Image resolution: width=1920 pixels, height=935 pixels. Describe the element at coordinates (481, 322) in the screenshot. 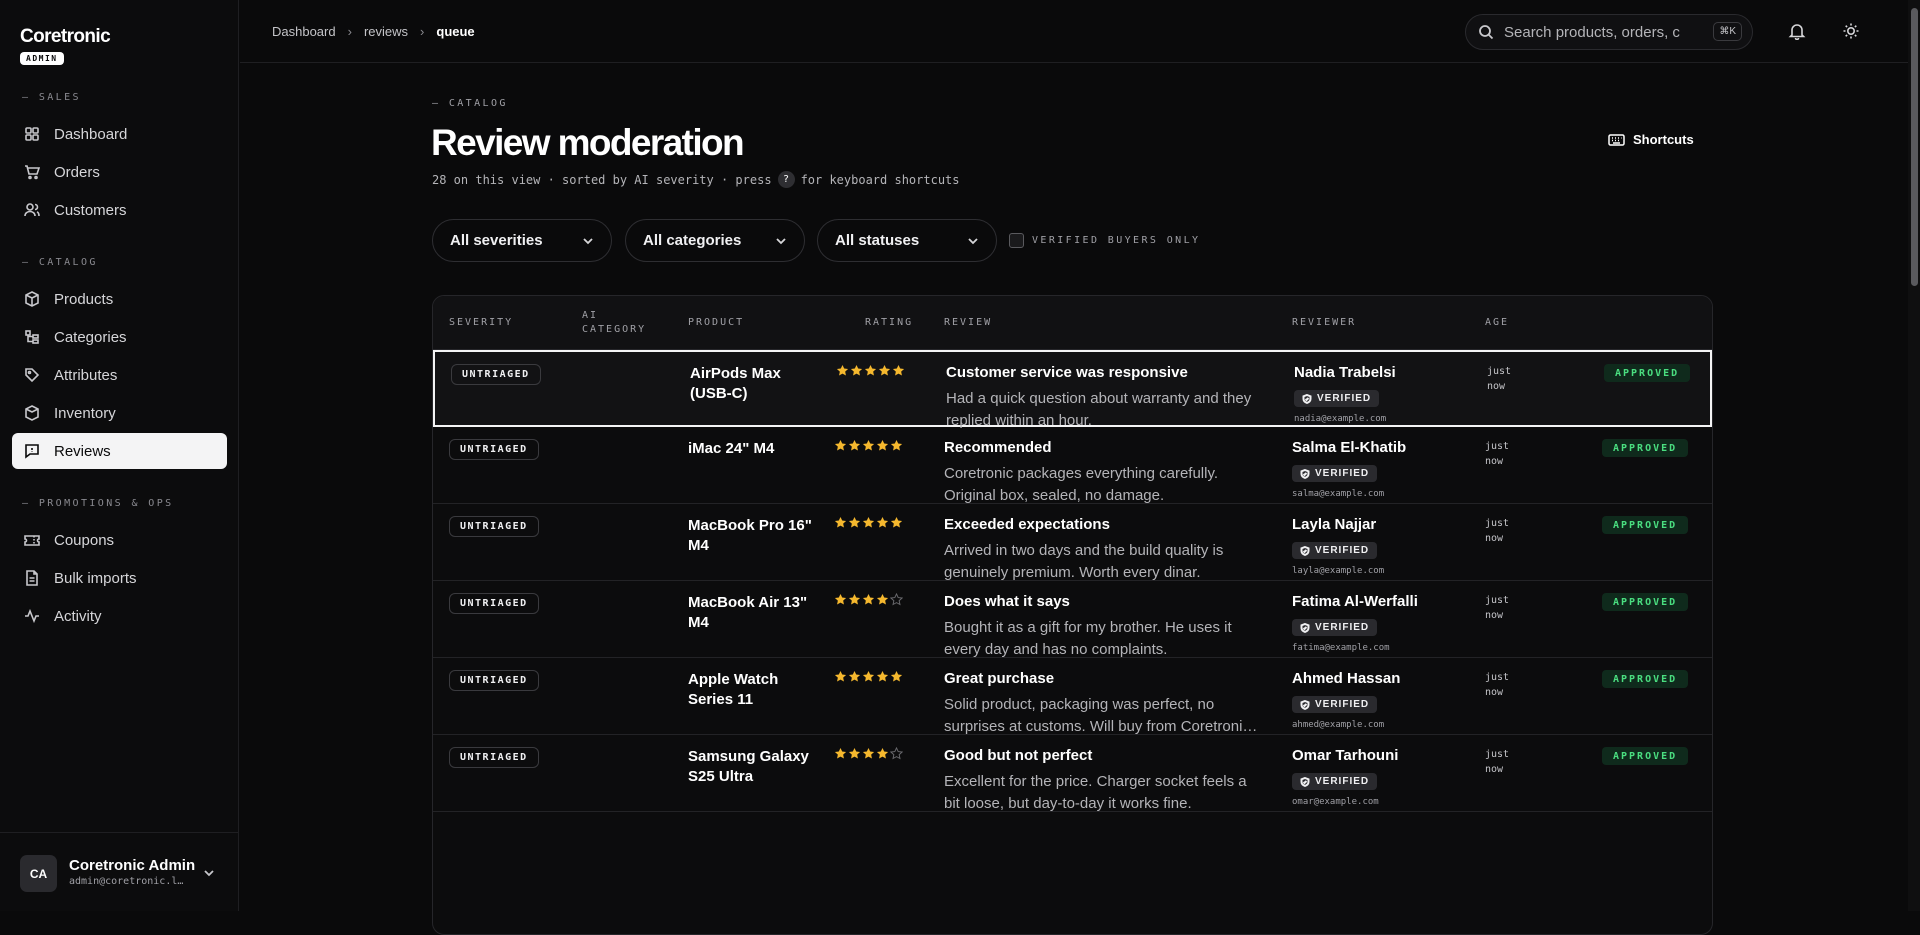

I see `column-header-severity: SEVERITY` at that location.